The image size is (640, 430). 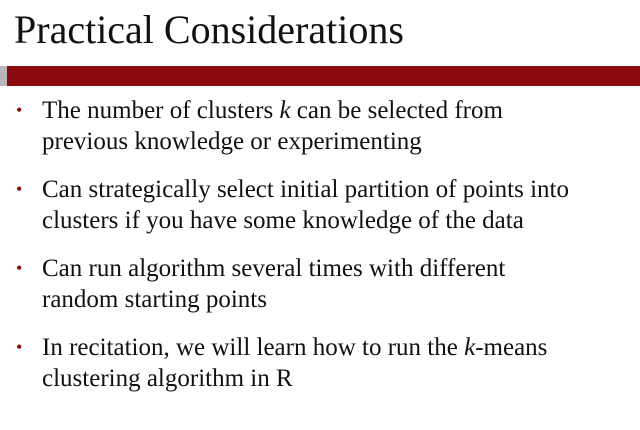 I want to click on title-divider-bar, so click(x=323, y=76).